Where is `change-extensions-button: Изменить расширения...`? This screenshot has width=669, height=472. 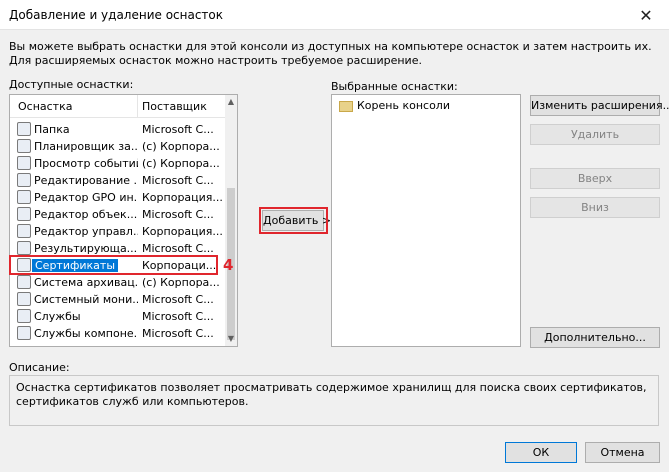 change-extensions-button: Изменить расширения... is located at coordinates (599, 105).